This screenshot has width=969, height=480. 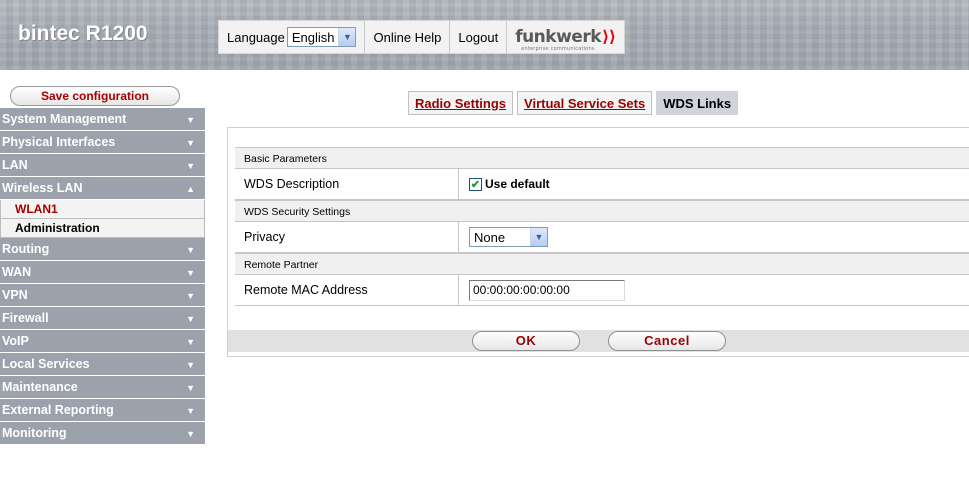 I want to click on use-default-checkbox: ✔, so click(x=475, y=184).